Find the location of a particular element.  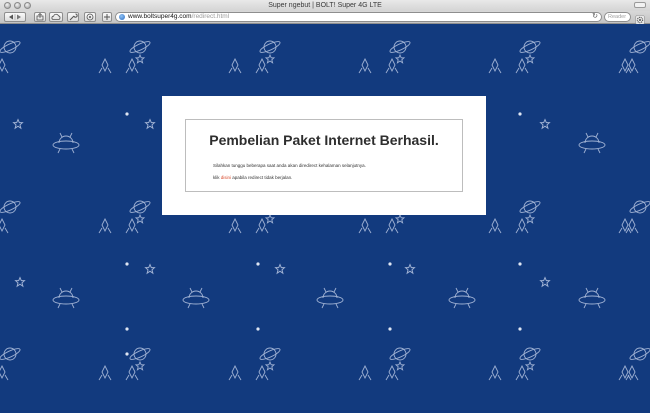

window-title: Super ngebut | BOLT! Super 4G LTE is located at coordinates (325, 5).